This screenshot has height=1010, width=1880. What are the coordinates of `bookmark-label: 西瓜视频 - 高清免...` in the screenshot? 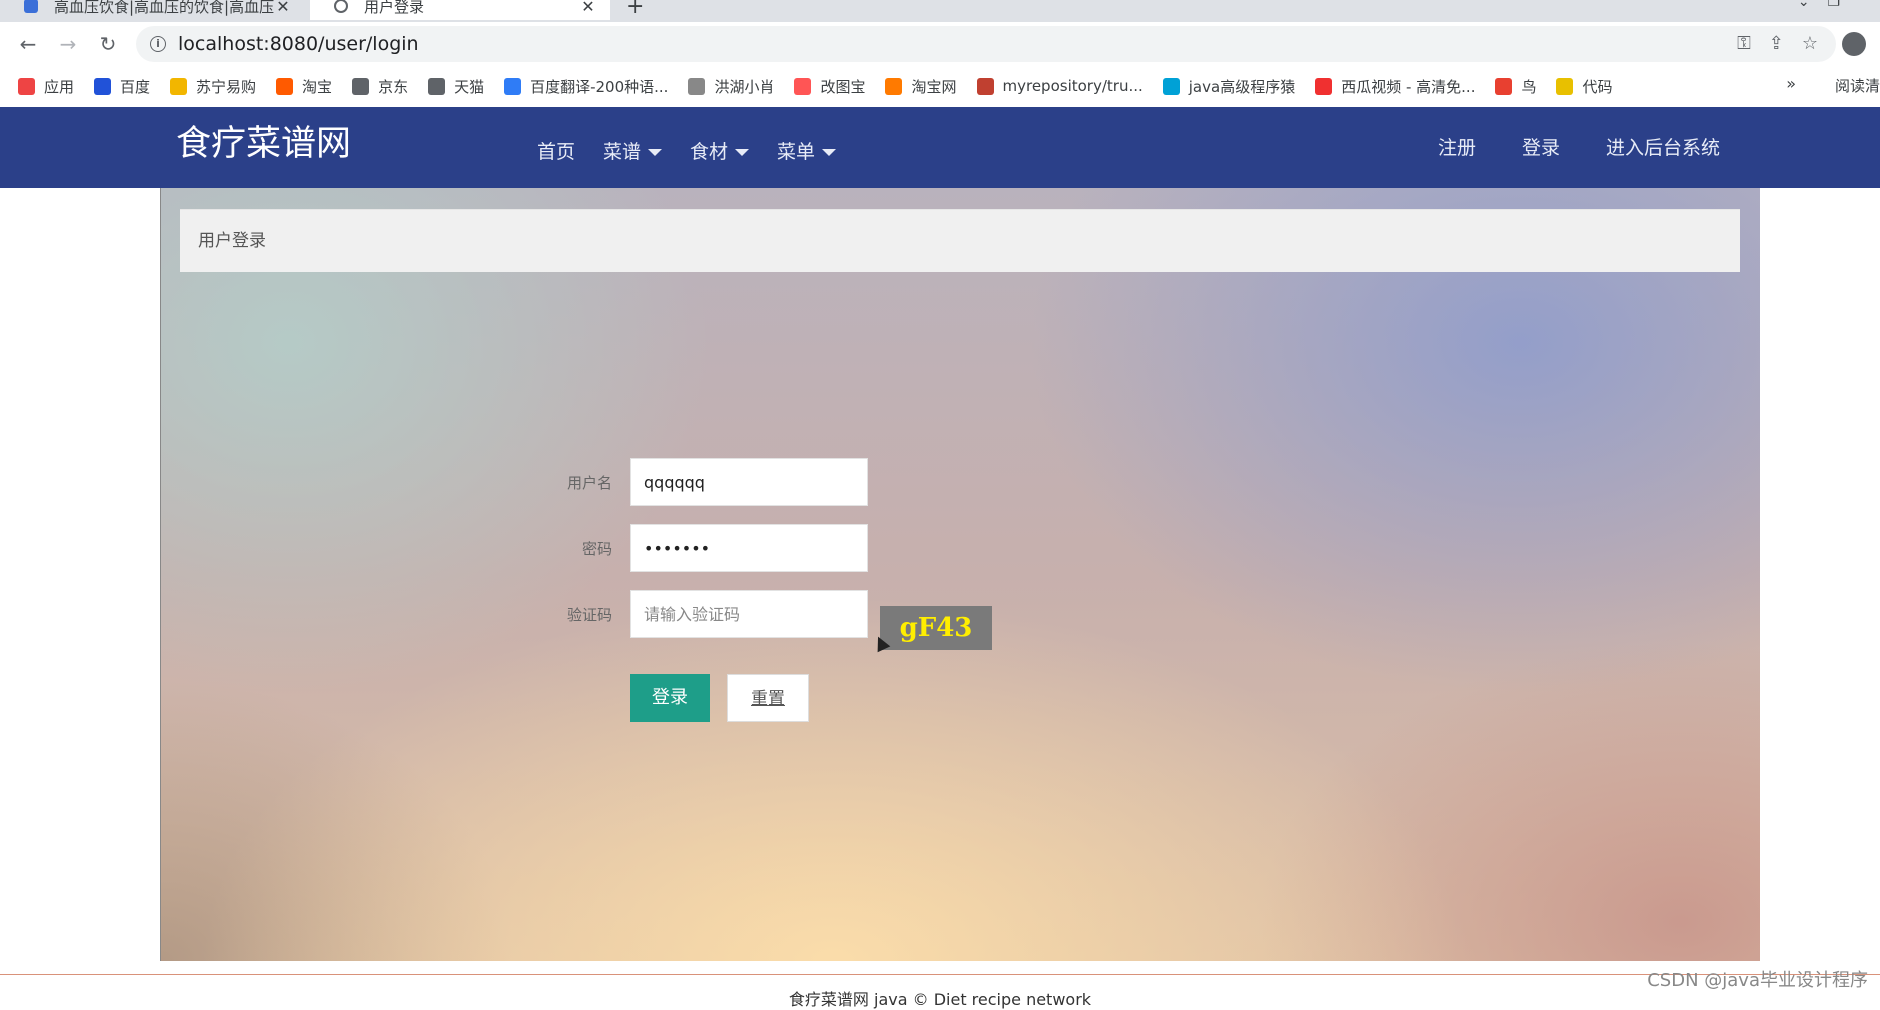 It's located at (1408, 86).